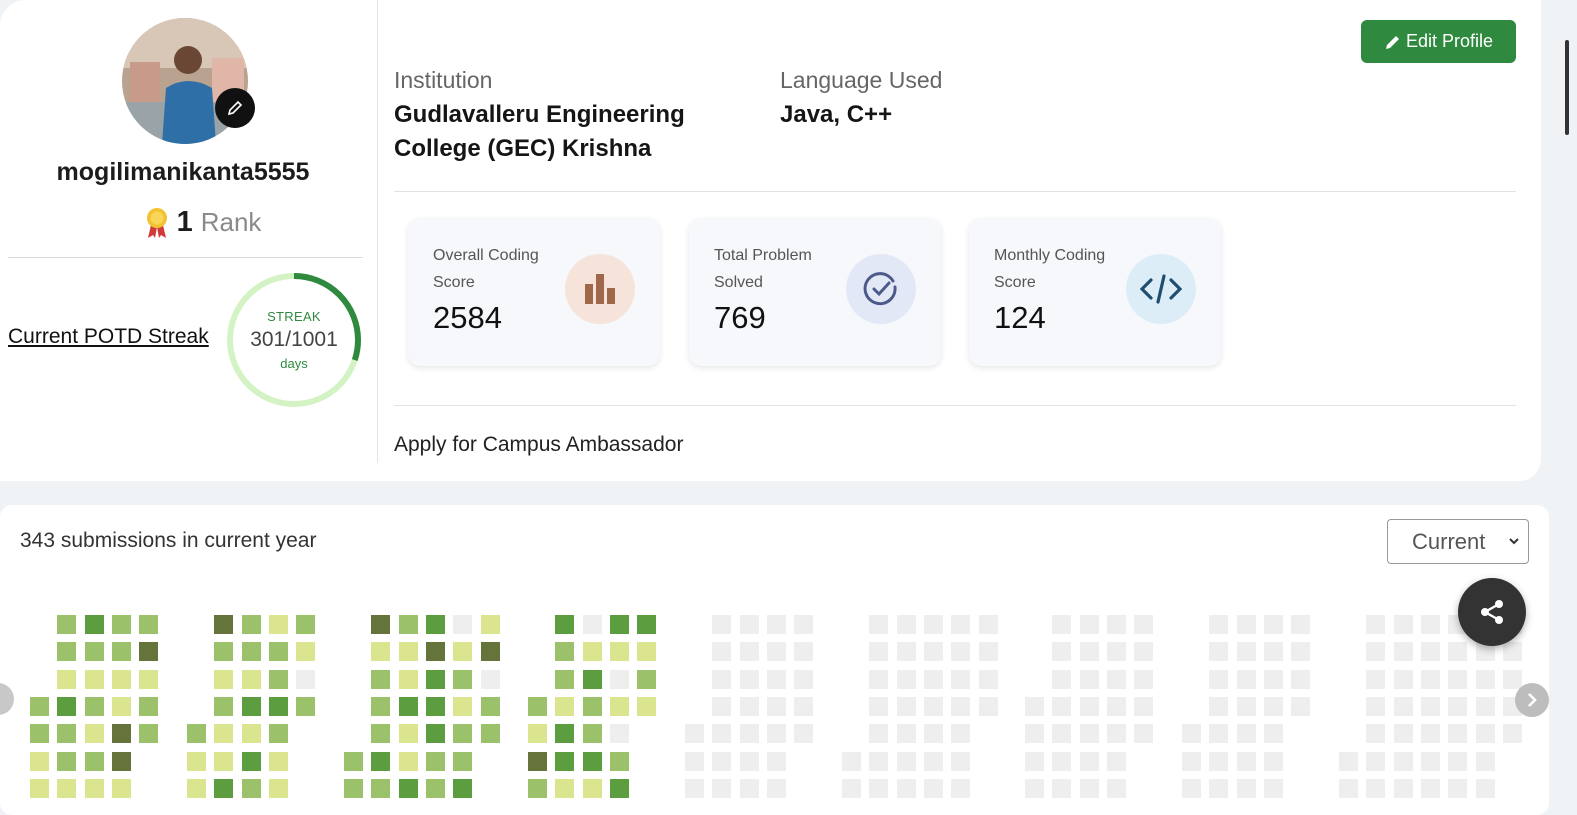 This screenshot has height=815, width=1577. I want to click on page-scrollbar, so click(1567, 87).